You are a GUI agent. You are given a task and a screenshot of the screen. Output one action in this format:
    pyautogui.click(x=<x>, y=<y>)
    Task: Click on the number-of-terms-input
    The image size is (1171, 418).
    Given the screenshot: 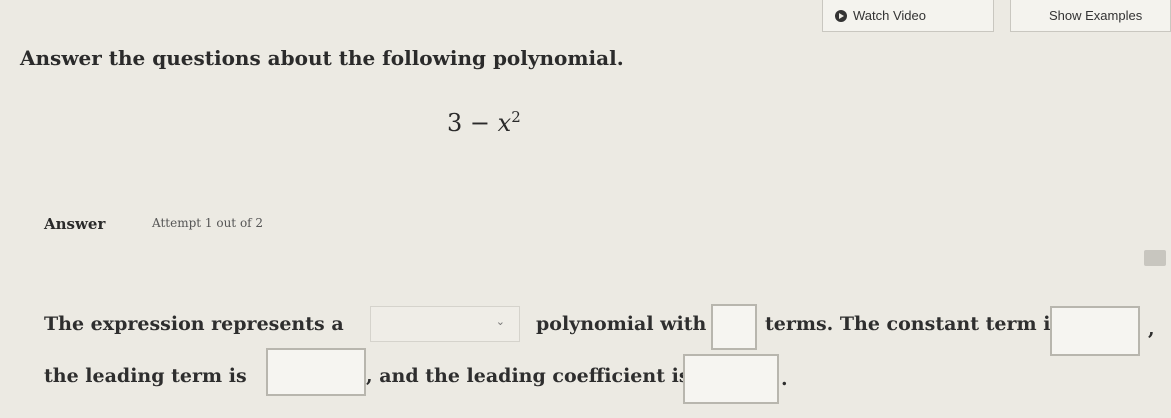 What is the action you would take?
    pyautogui.click(x=734, y=327)
    